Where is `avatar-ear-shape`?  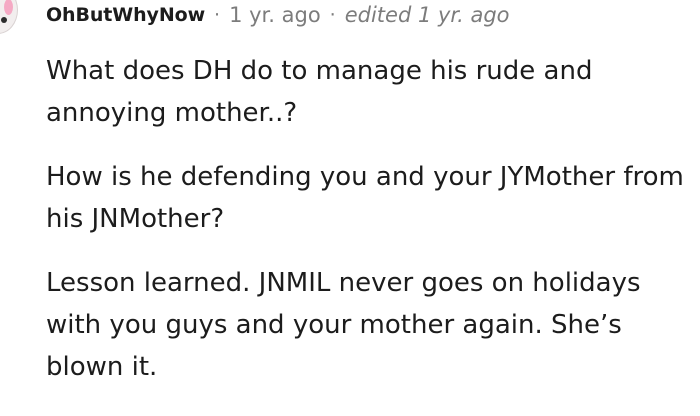 avatar-ear-shape is located at coordinates (8, 7).